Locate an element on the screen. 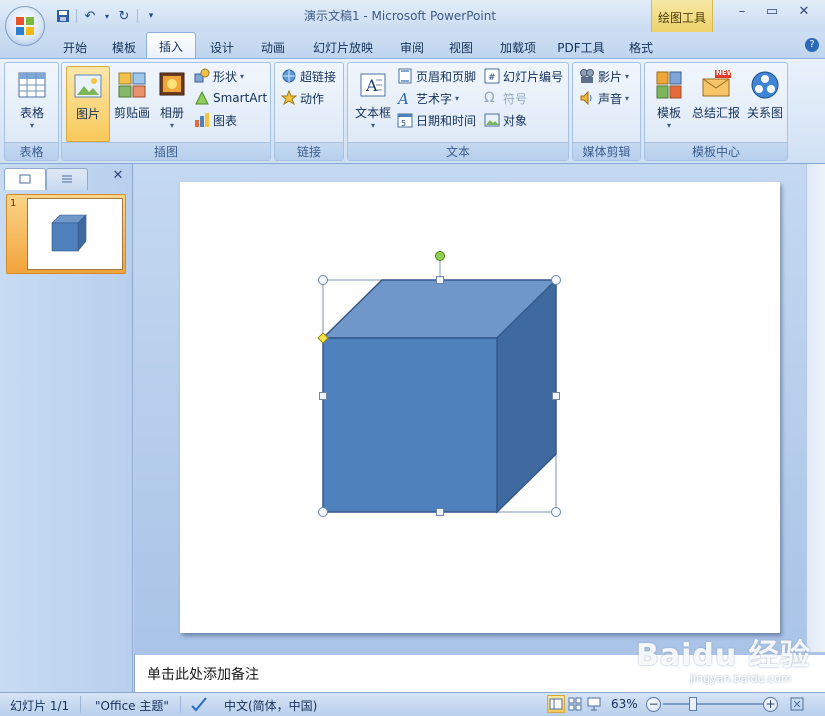  album-icon is located at coordinates (172, 85).